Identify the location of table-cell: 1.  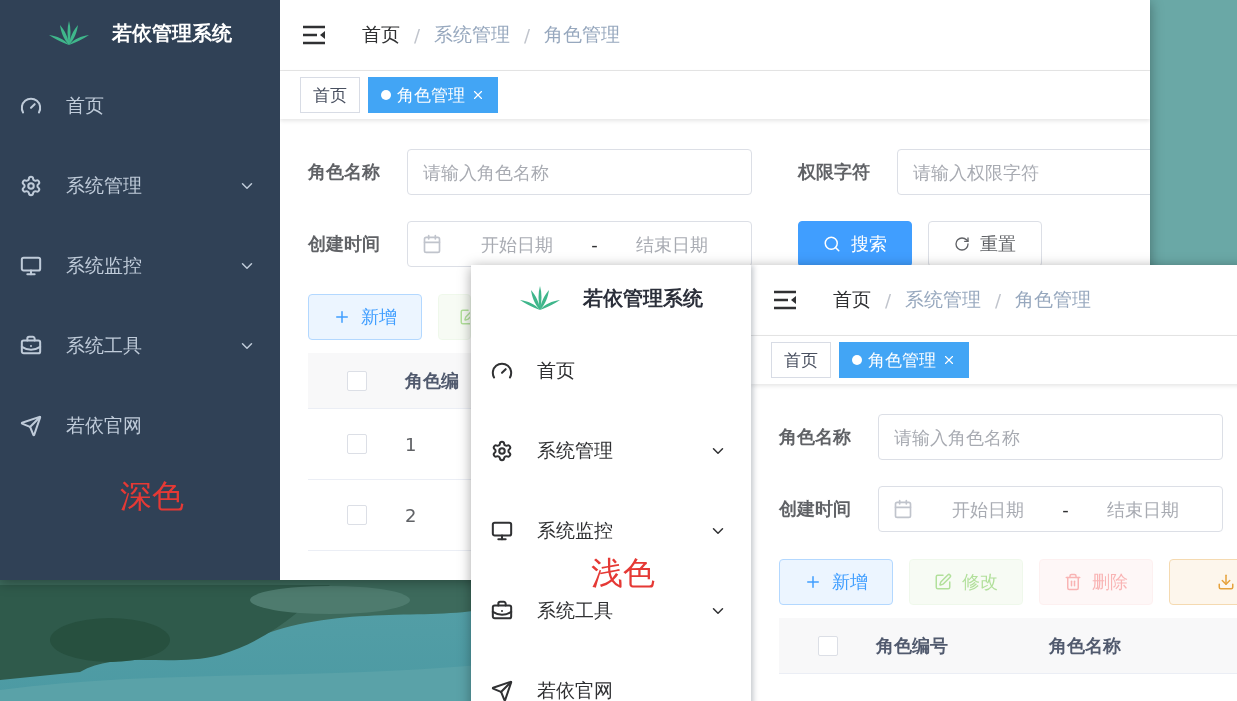
(411, 444).